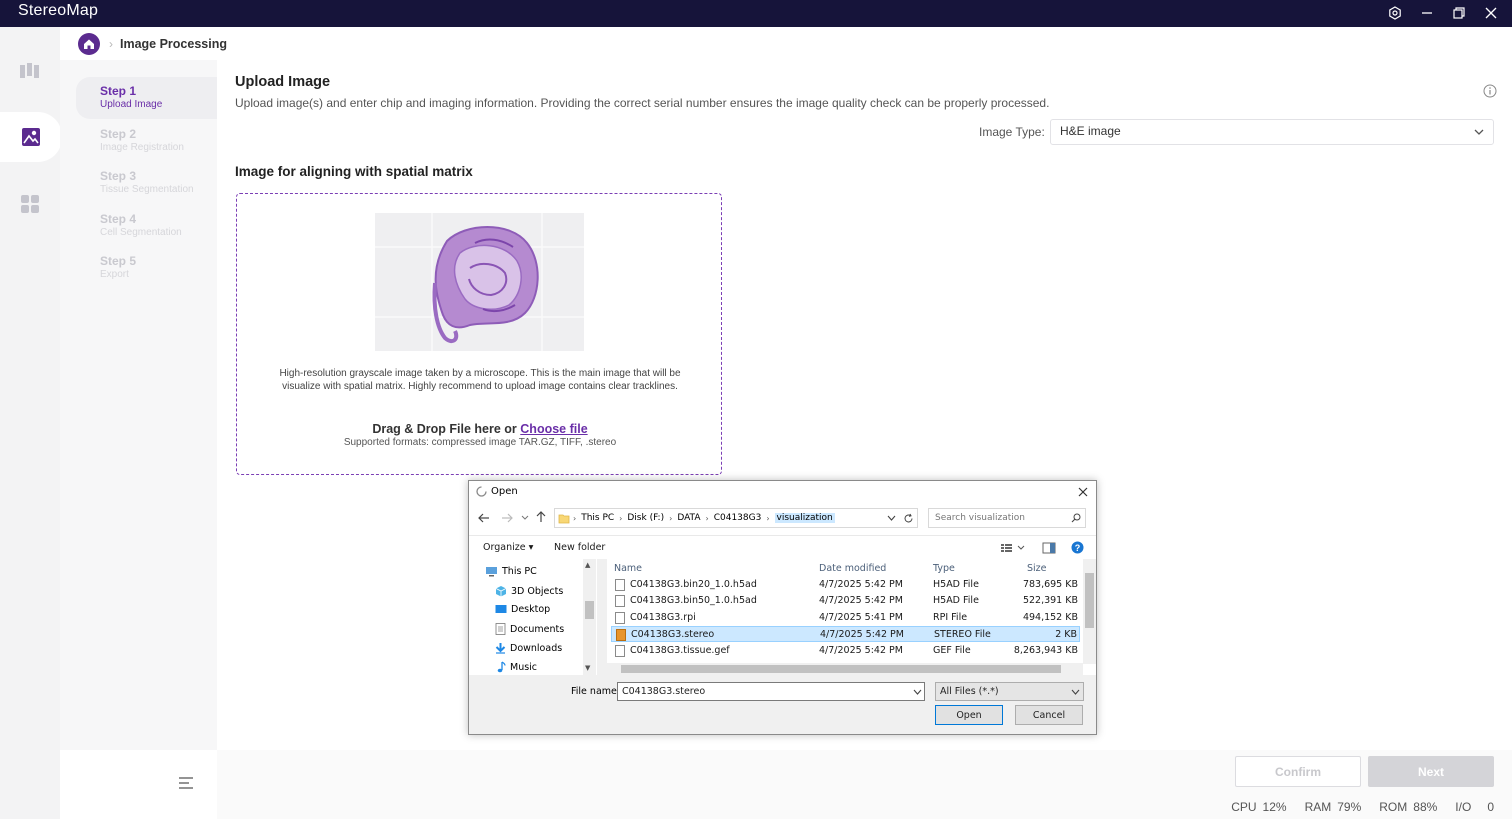 The image size is (1512, 819). I want to click on path-segment: DATA, so click(688, 518).